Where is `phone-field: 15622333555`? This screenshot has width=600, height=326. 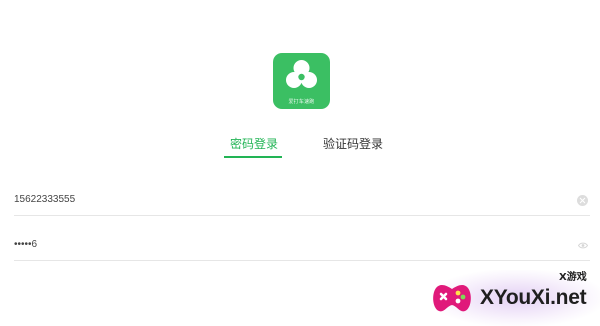
phone-field: 15622333555 is located at coordinates (302, 201).